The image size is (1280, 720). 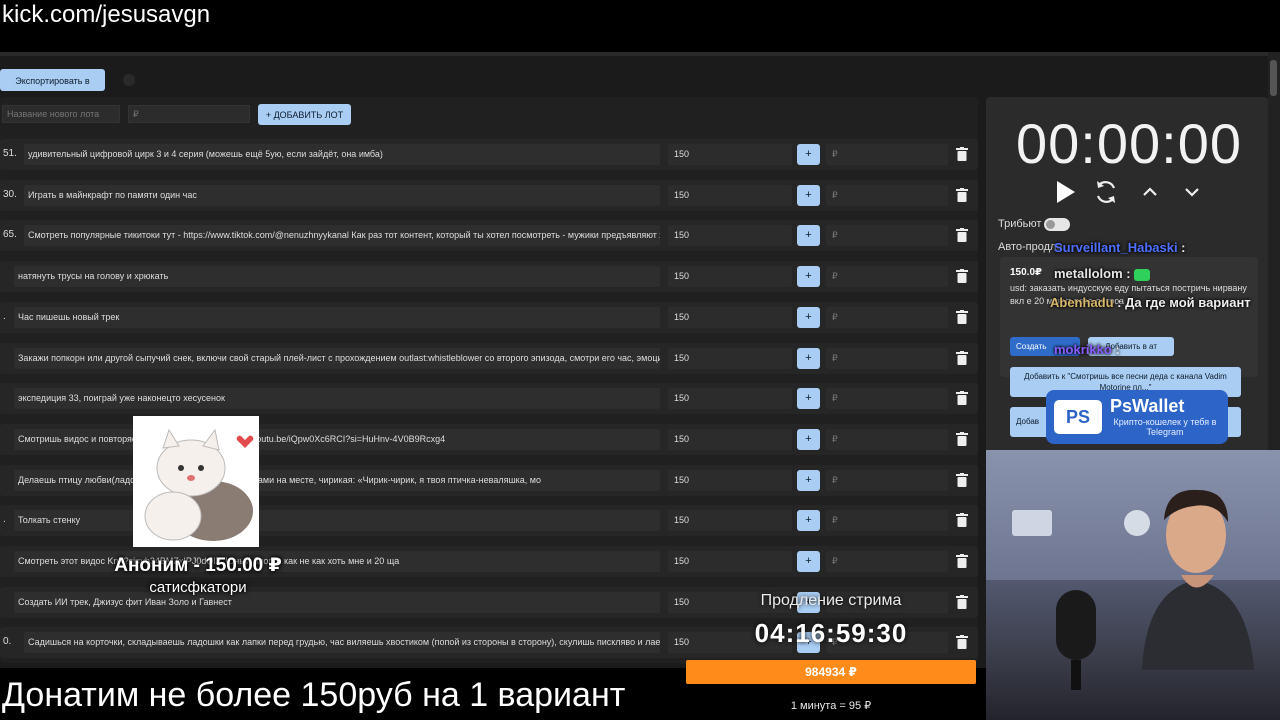 What do you see at coordinates (52, 88) in the screenshot?
I see `export-button: Экспортировать в файл` at bounding box center [52, 88].